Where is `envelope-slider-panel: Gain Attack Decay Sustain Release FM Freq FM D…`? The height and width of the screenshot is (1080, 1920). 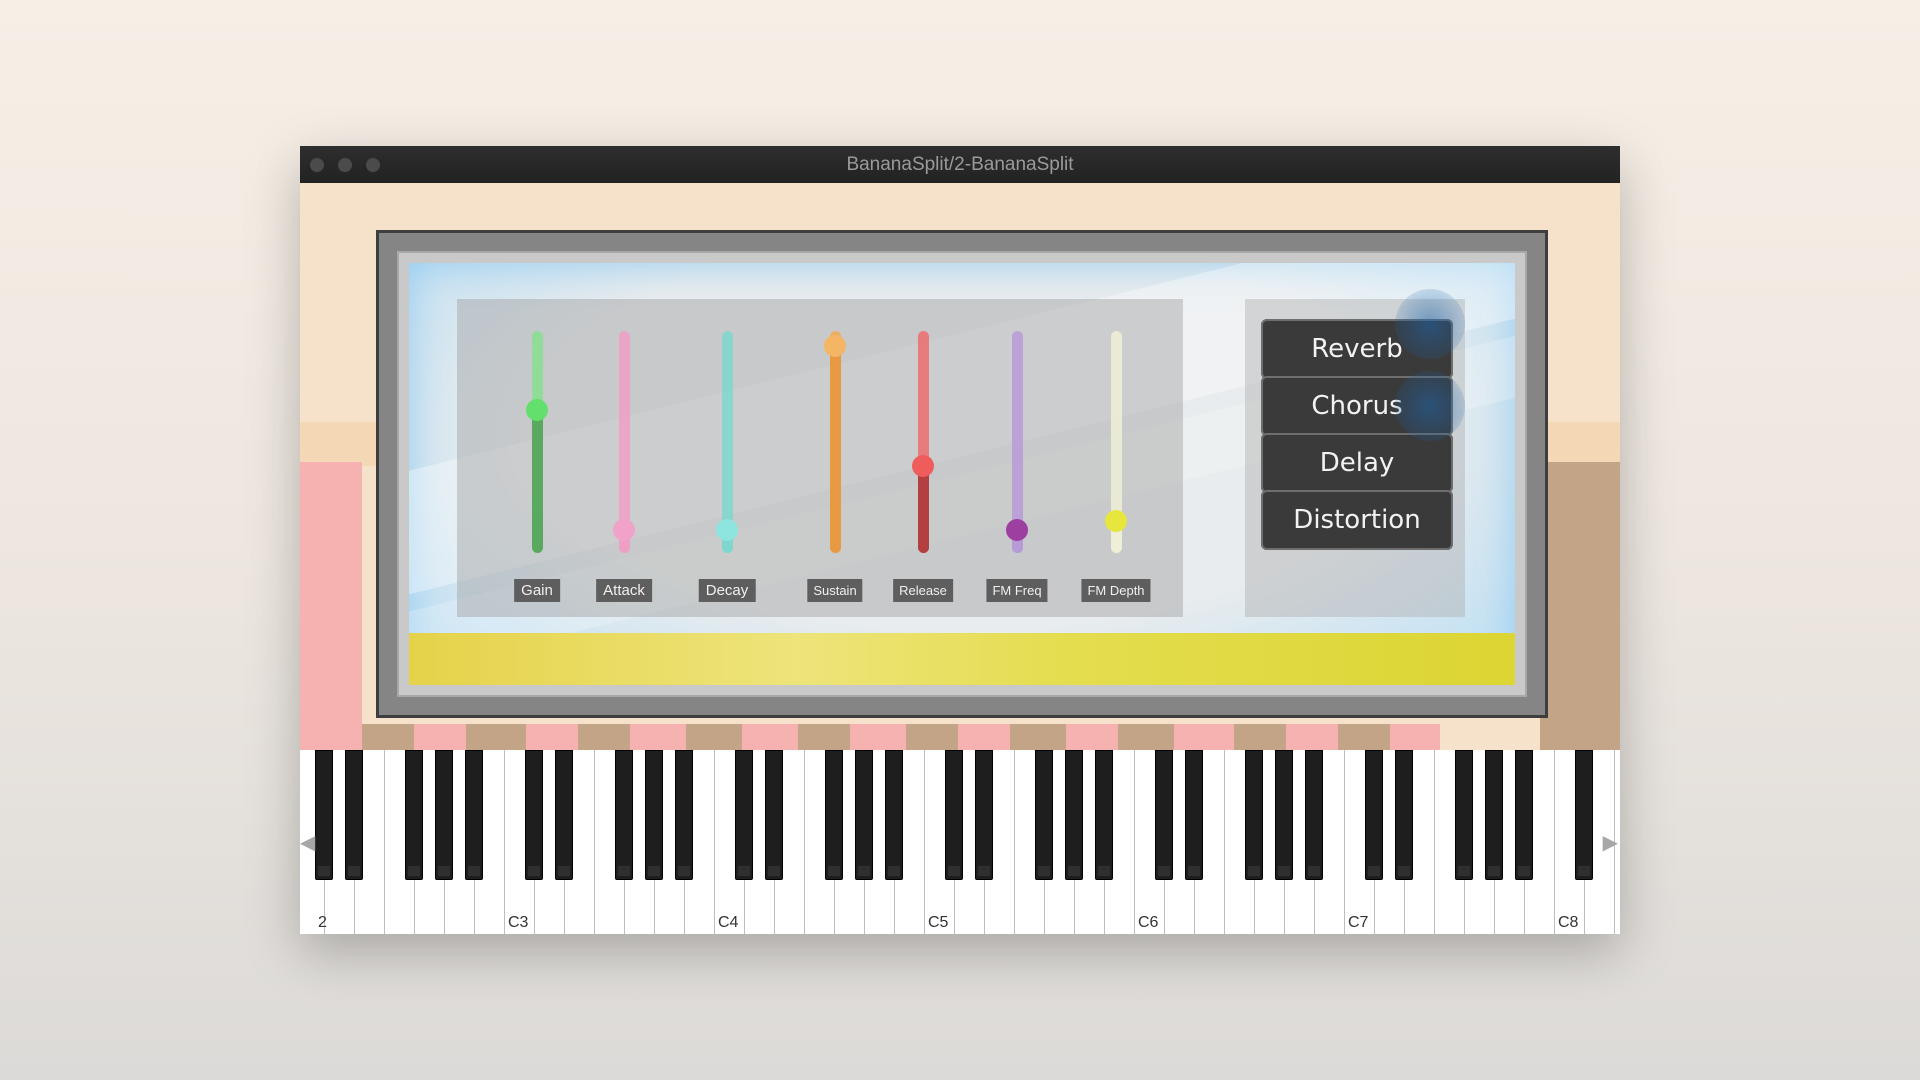
envelope-slider-panel: Gain Attack Decay Sustain Release FM Freq FM D… is located at coordinates (820, 458).